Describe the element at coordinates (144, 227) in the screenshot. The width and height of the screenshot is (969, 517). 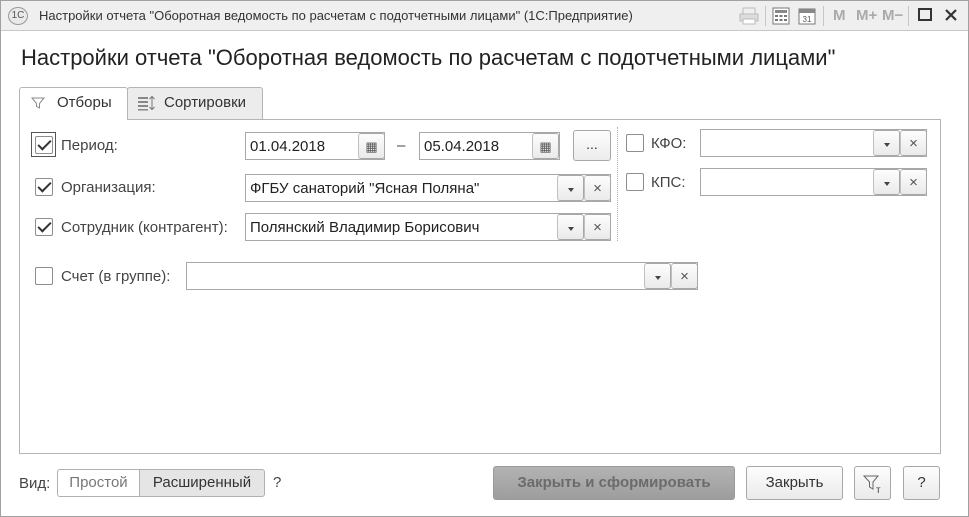
I see `employee-label: Сотрудник (контрагент):` at that location.